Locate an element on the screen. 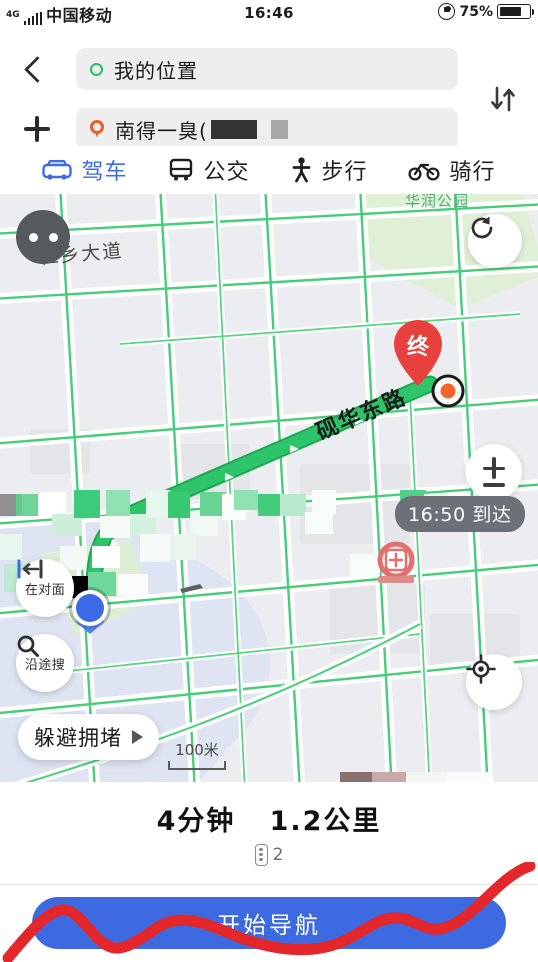  search-icon is located at coordinates (28, 646).